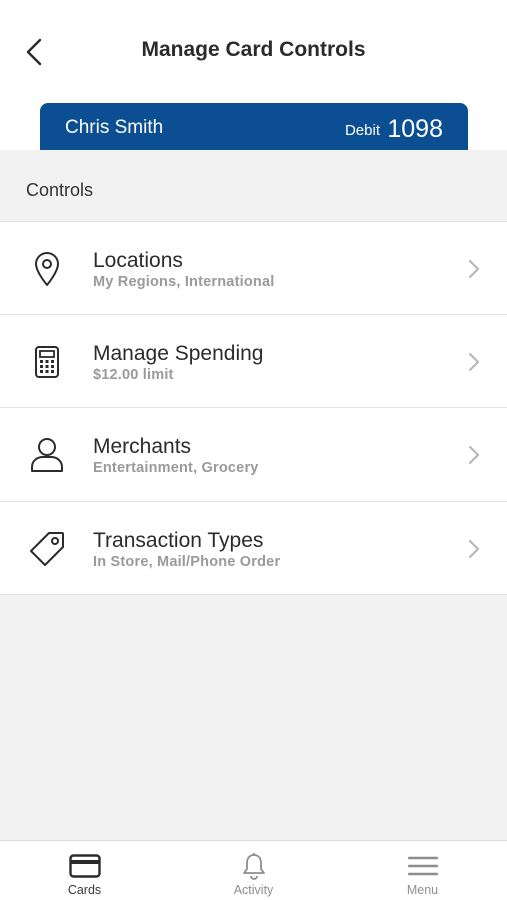 Image resolution: width=507 pixels, height=900 pixels. What do you see at coordinates (47, 269) in the screenshot?
I see `location-pin-icon` at bounding box center [47, 269].